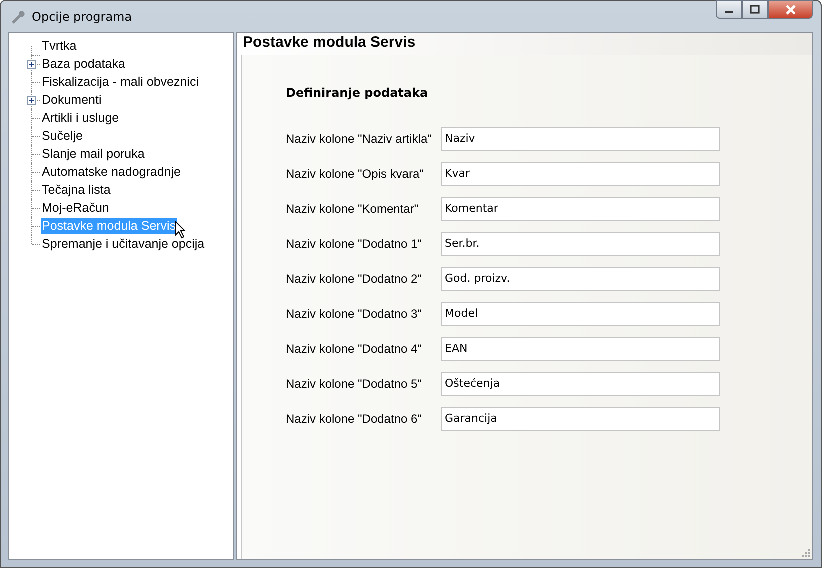  I want to click on input-field: Komentar, so click(580, 208).